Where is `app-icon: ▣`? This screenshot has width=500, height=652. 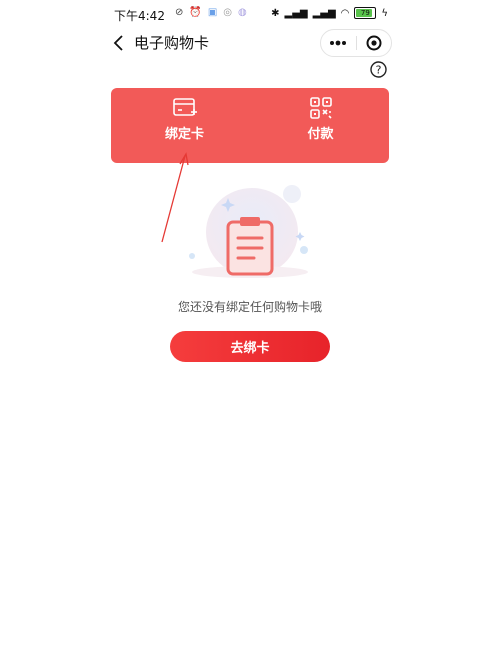 app-icon: ▣ is located at coordinates (212, 12).